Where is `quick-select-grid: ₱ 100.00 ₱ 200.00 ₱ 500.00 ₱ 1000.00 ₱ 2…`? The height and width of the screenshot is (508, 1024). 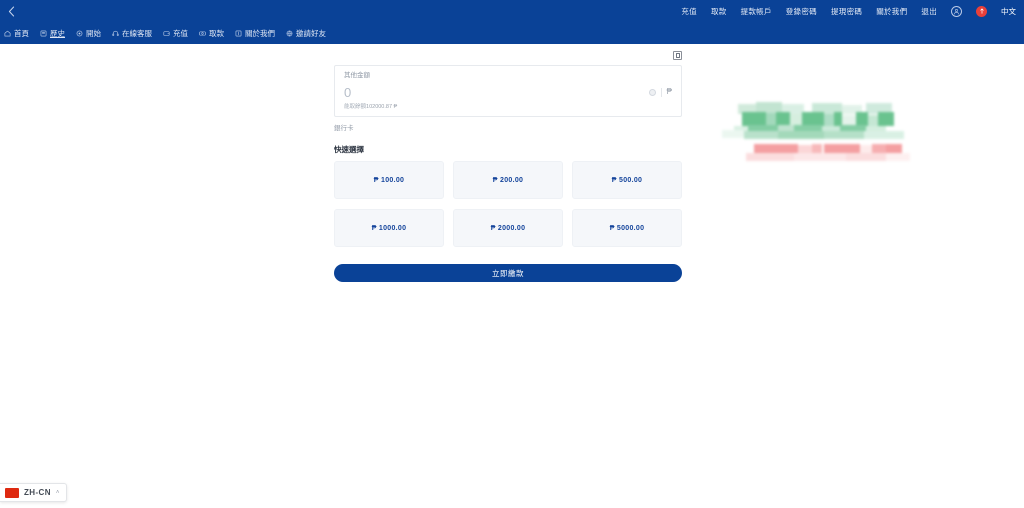 quick-select-grid: ₱ 100.00 ₱ 200.00 ₱ 500.00 ₱ 1000.00 ₱ 2… is located at coordinates (508, 204).